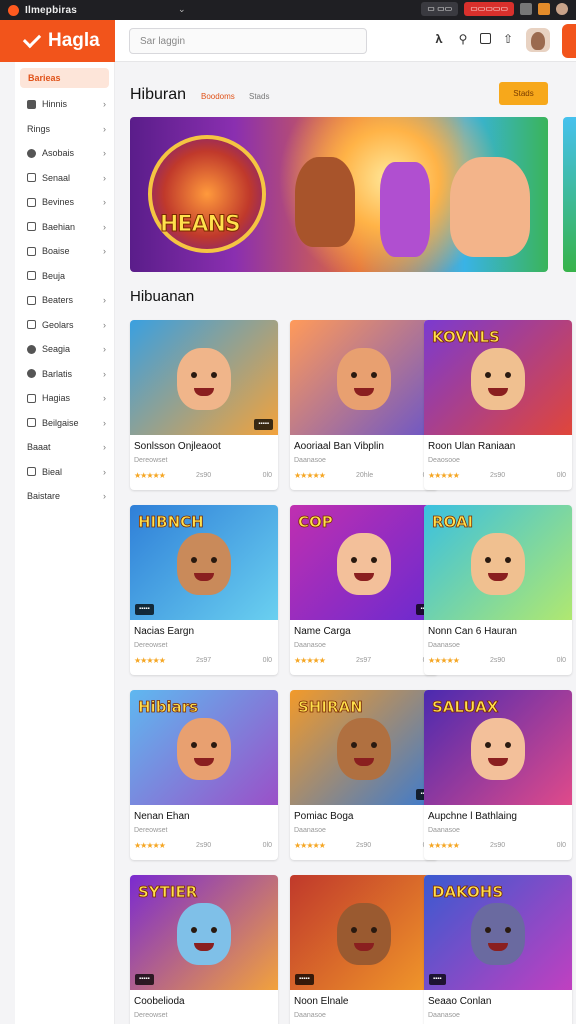  I want to click on browser-tab-title: Ilmepbiras, so click(51, 10).